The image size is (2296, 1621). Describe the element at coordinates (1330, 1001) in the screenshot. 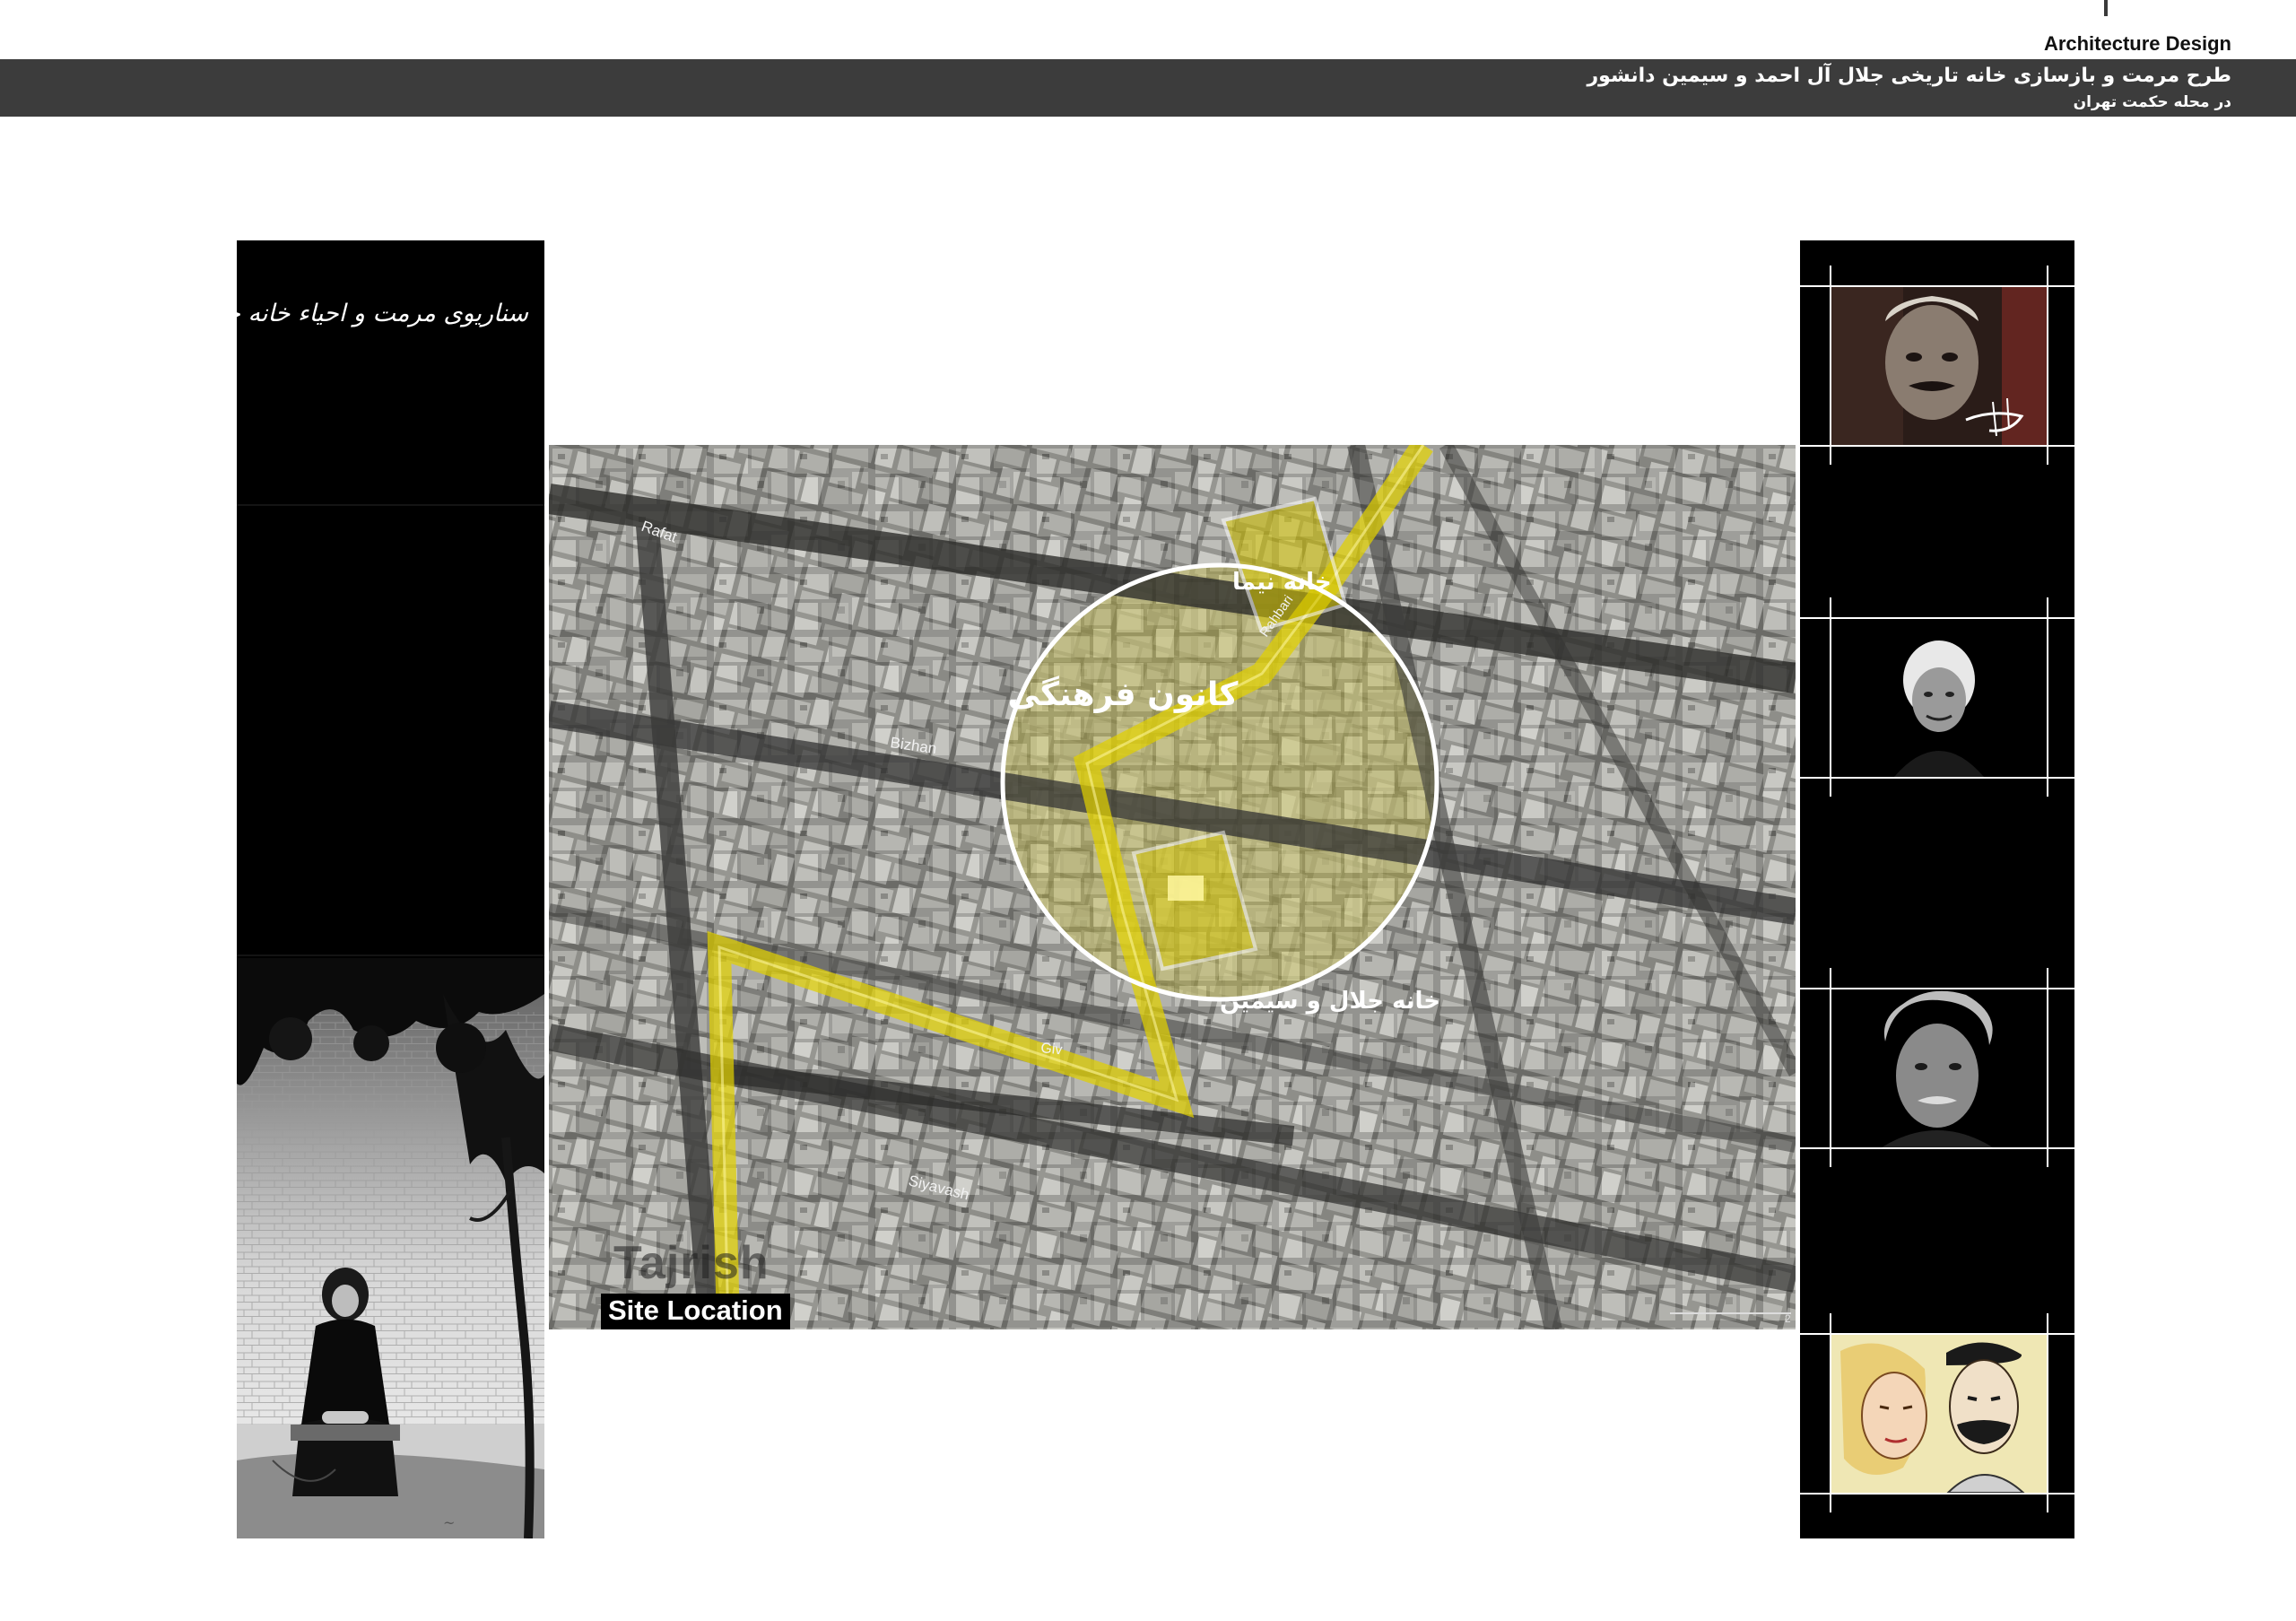

I see `map-label-jalal-simin-house: خانه جلال و سیمین` at that location.